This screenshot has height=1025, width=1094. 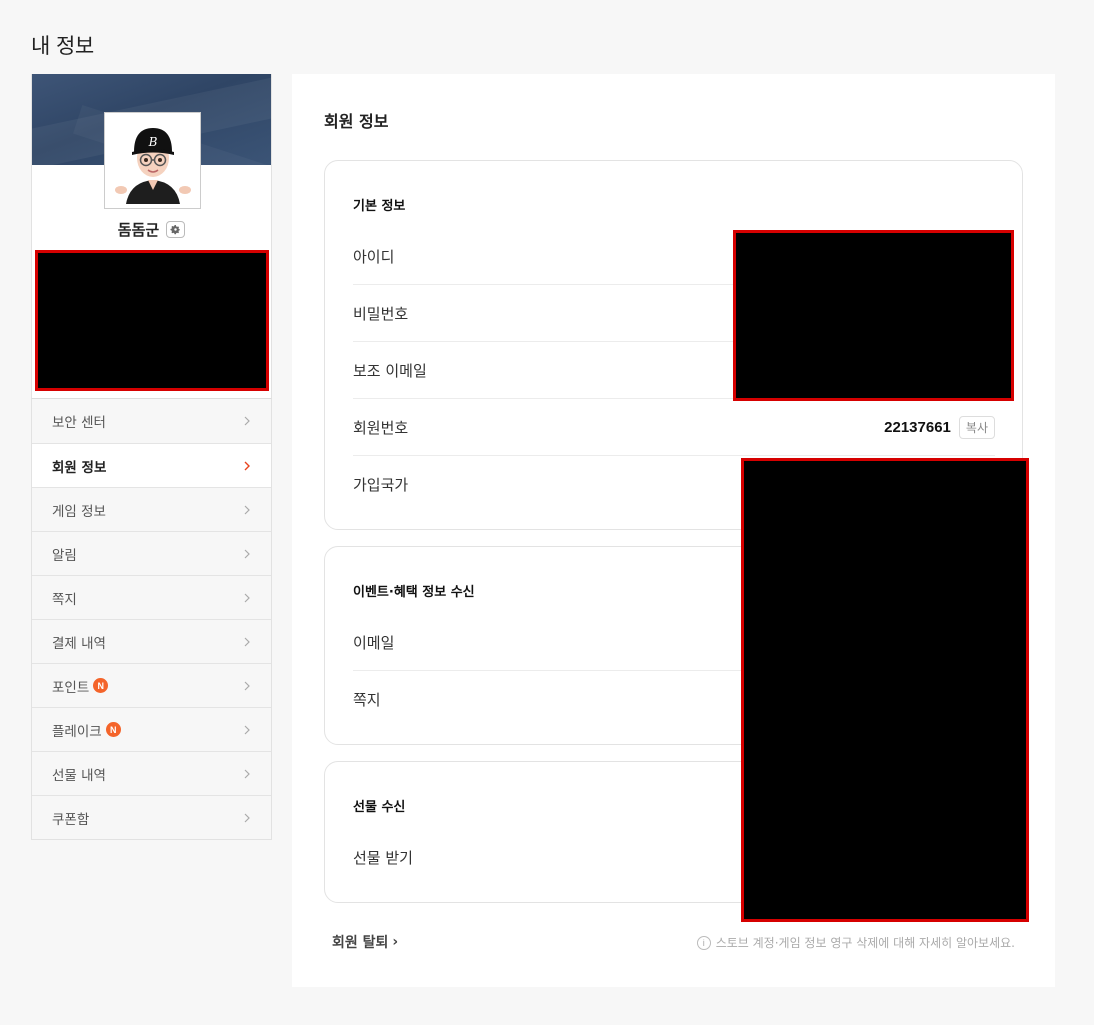 I want to click on row-member-number: 회원번호 22137661 복사, so click(x=674, y=427).